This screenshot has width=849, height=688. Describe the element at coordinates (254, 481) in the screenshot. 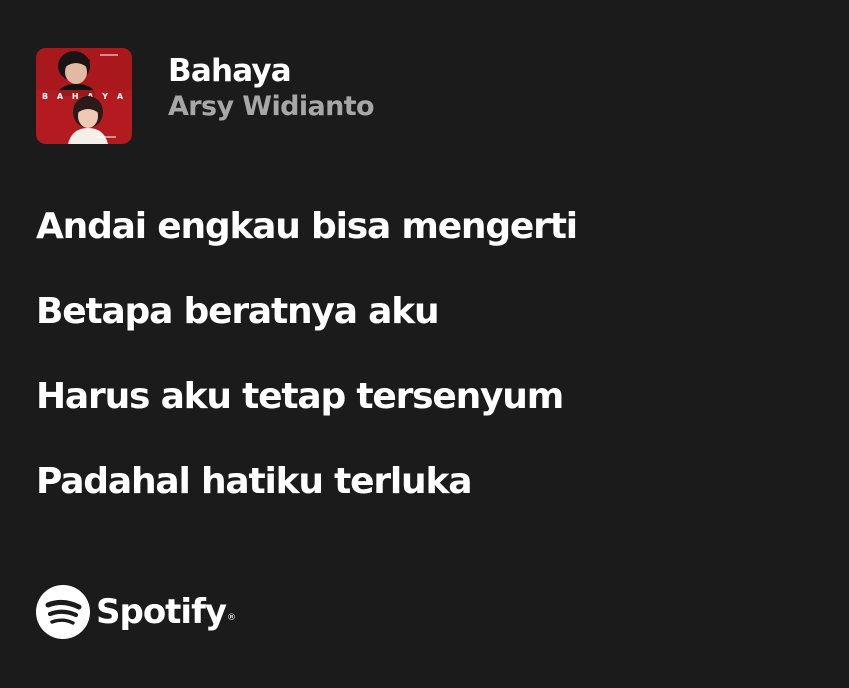

I see `lyric-line: Padahal hatiku terluka` at that location.